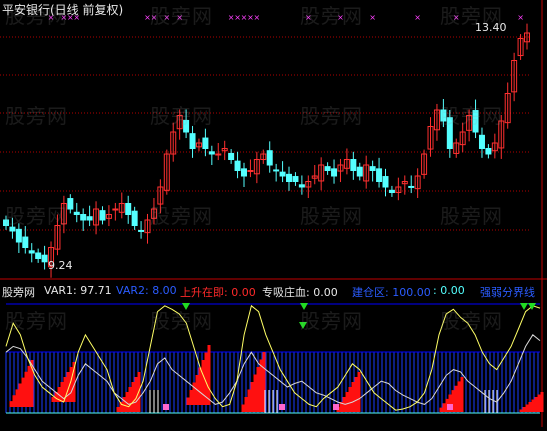 This screenshot has width=547, height=431. I want to click on price-low-label: 9.24, so click(60, 265).